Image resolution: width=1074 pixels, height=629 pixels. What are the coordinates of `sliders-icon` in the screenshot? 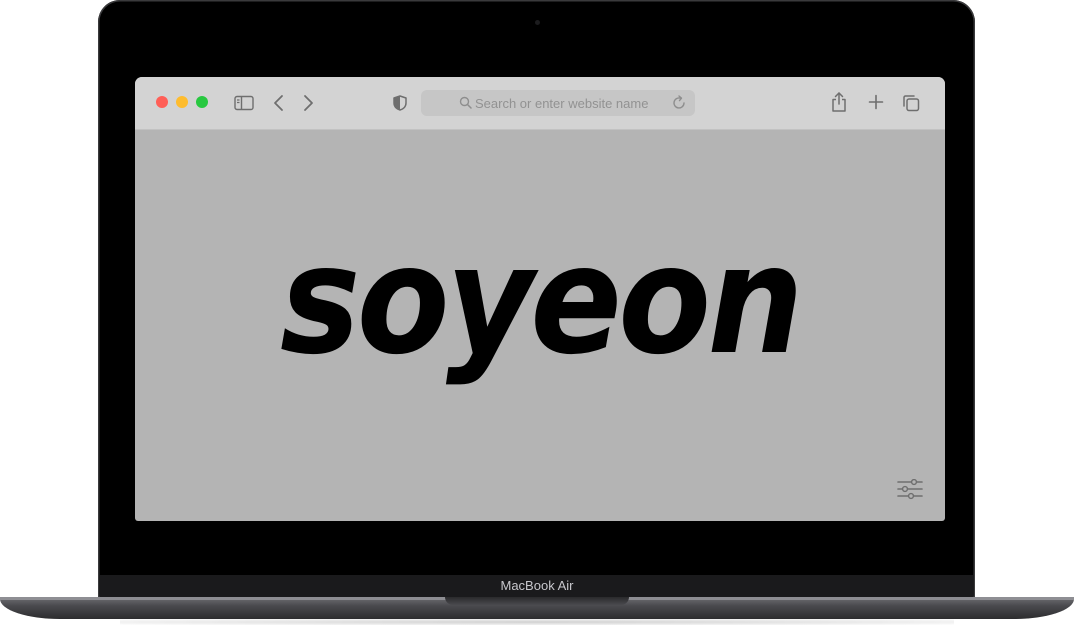 It's located at (910, 490).